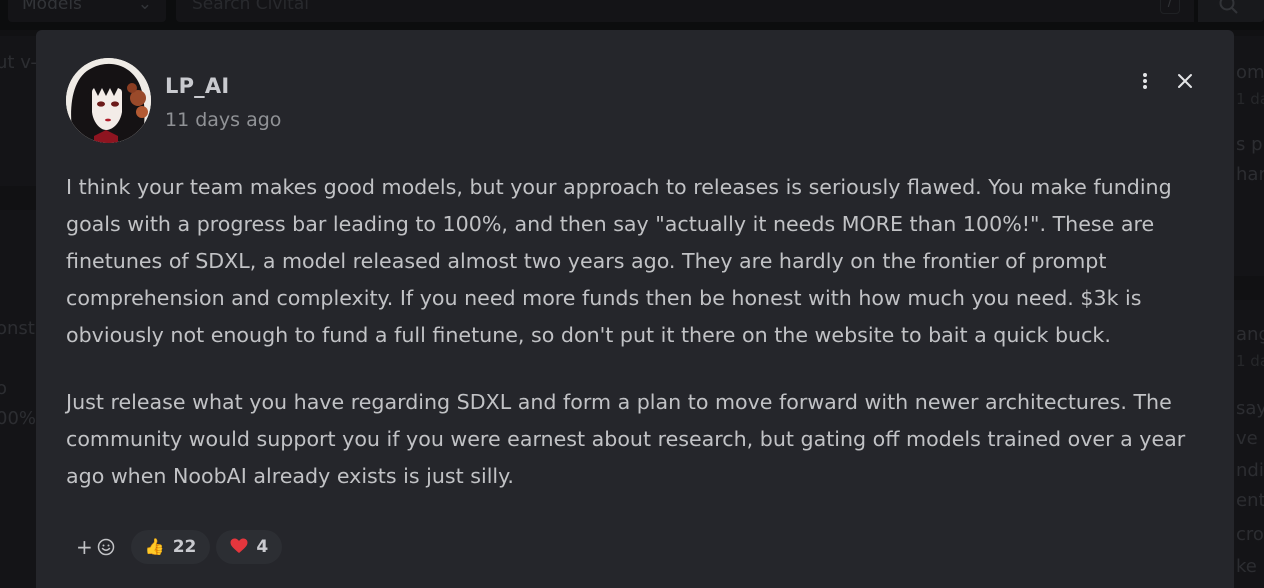 The height and width of the screenshot is (588, 1264). Describe the element at coordinates (197, 86) in the screenshot. I see `comment-username: LP_AI` at that location.